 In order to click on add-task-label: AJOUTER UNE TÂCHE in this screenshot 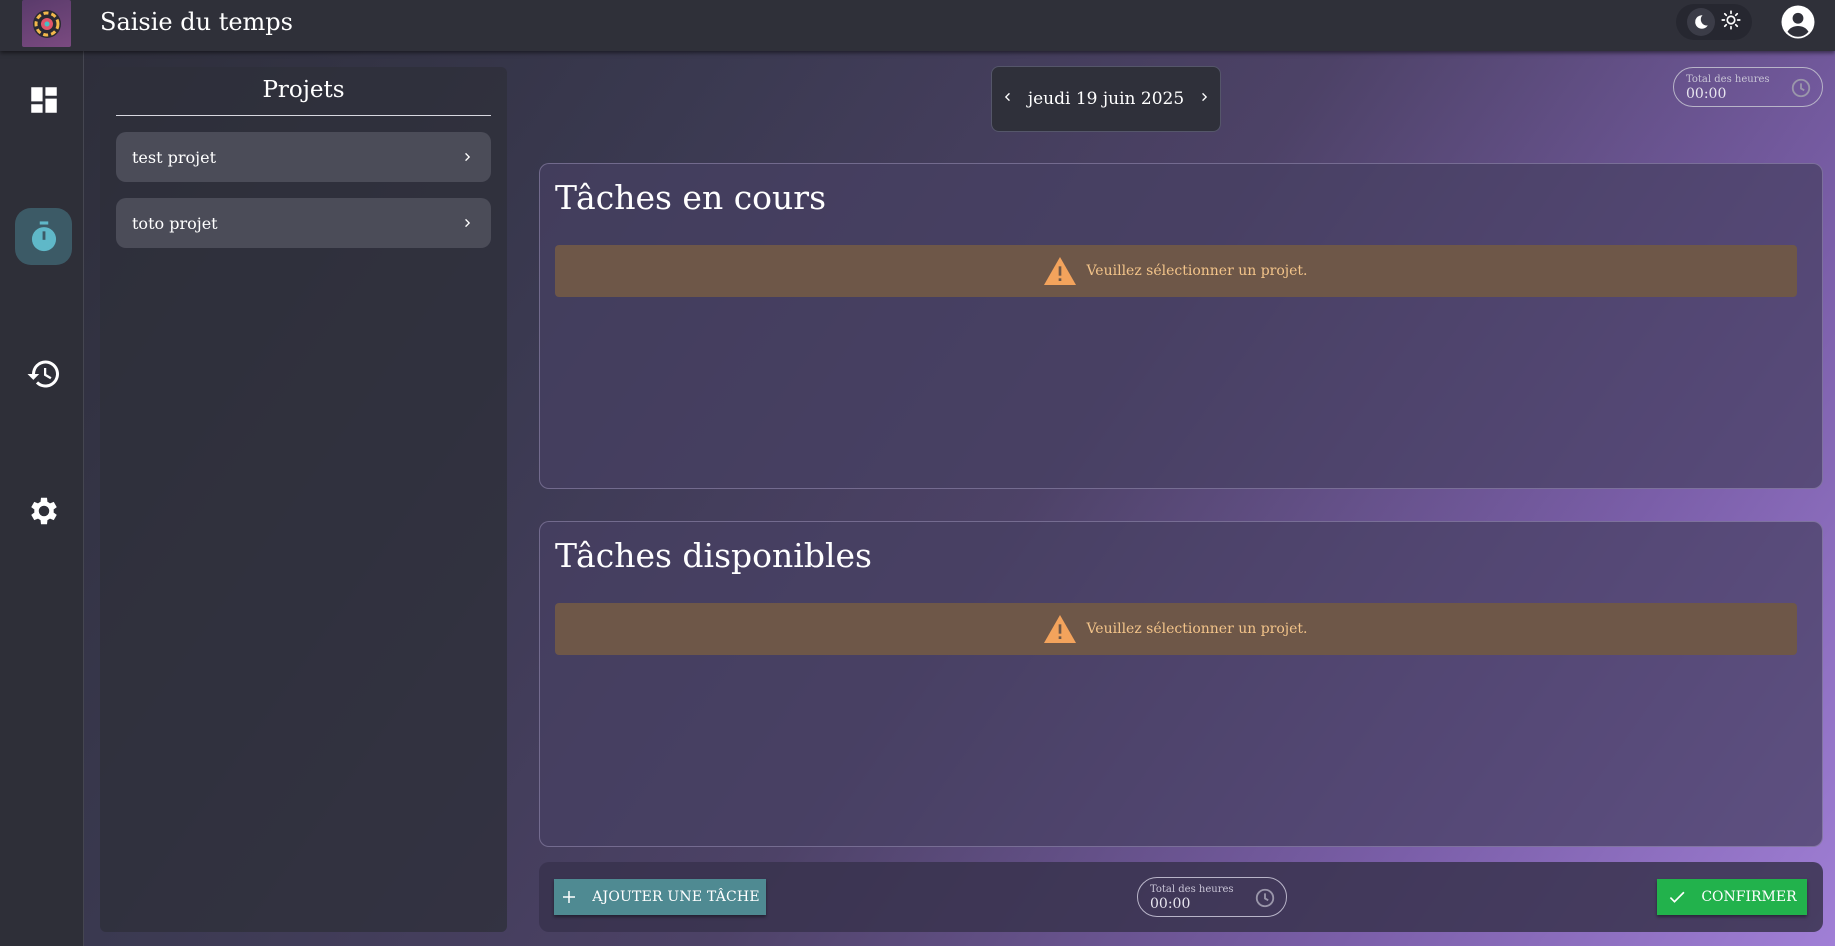, I will do `click(676, 897)`.